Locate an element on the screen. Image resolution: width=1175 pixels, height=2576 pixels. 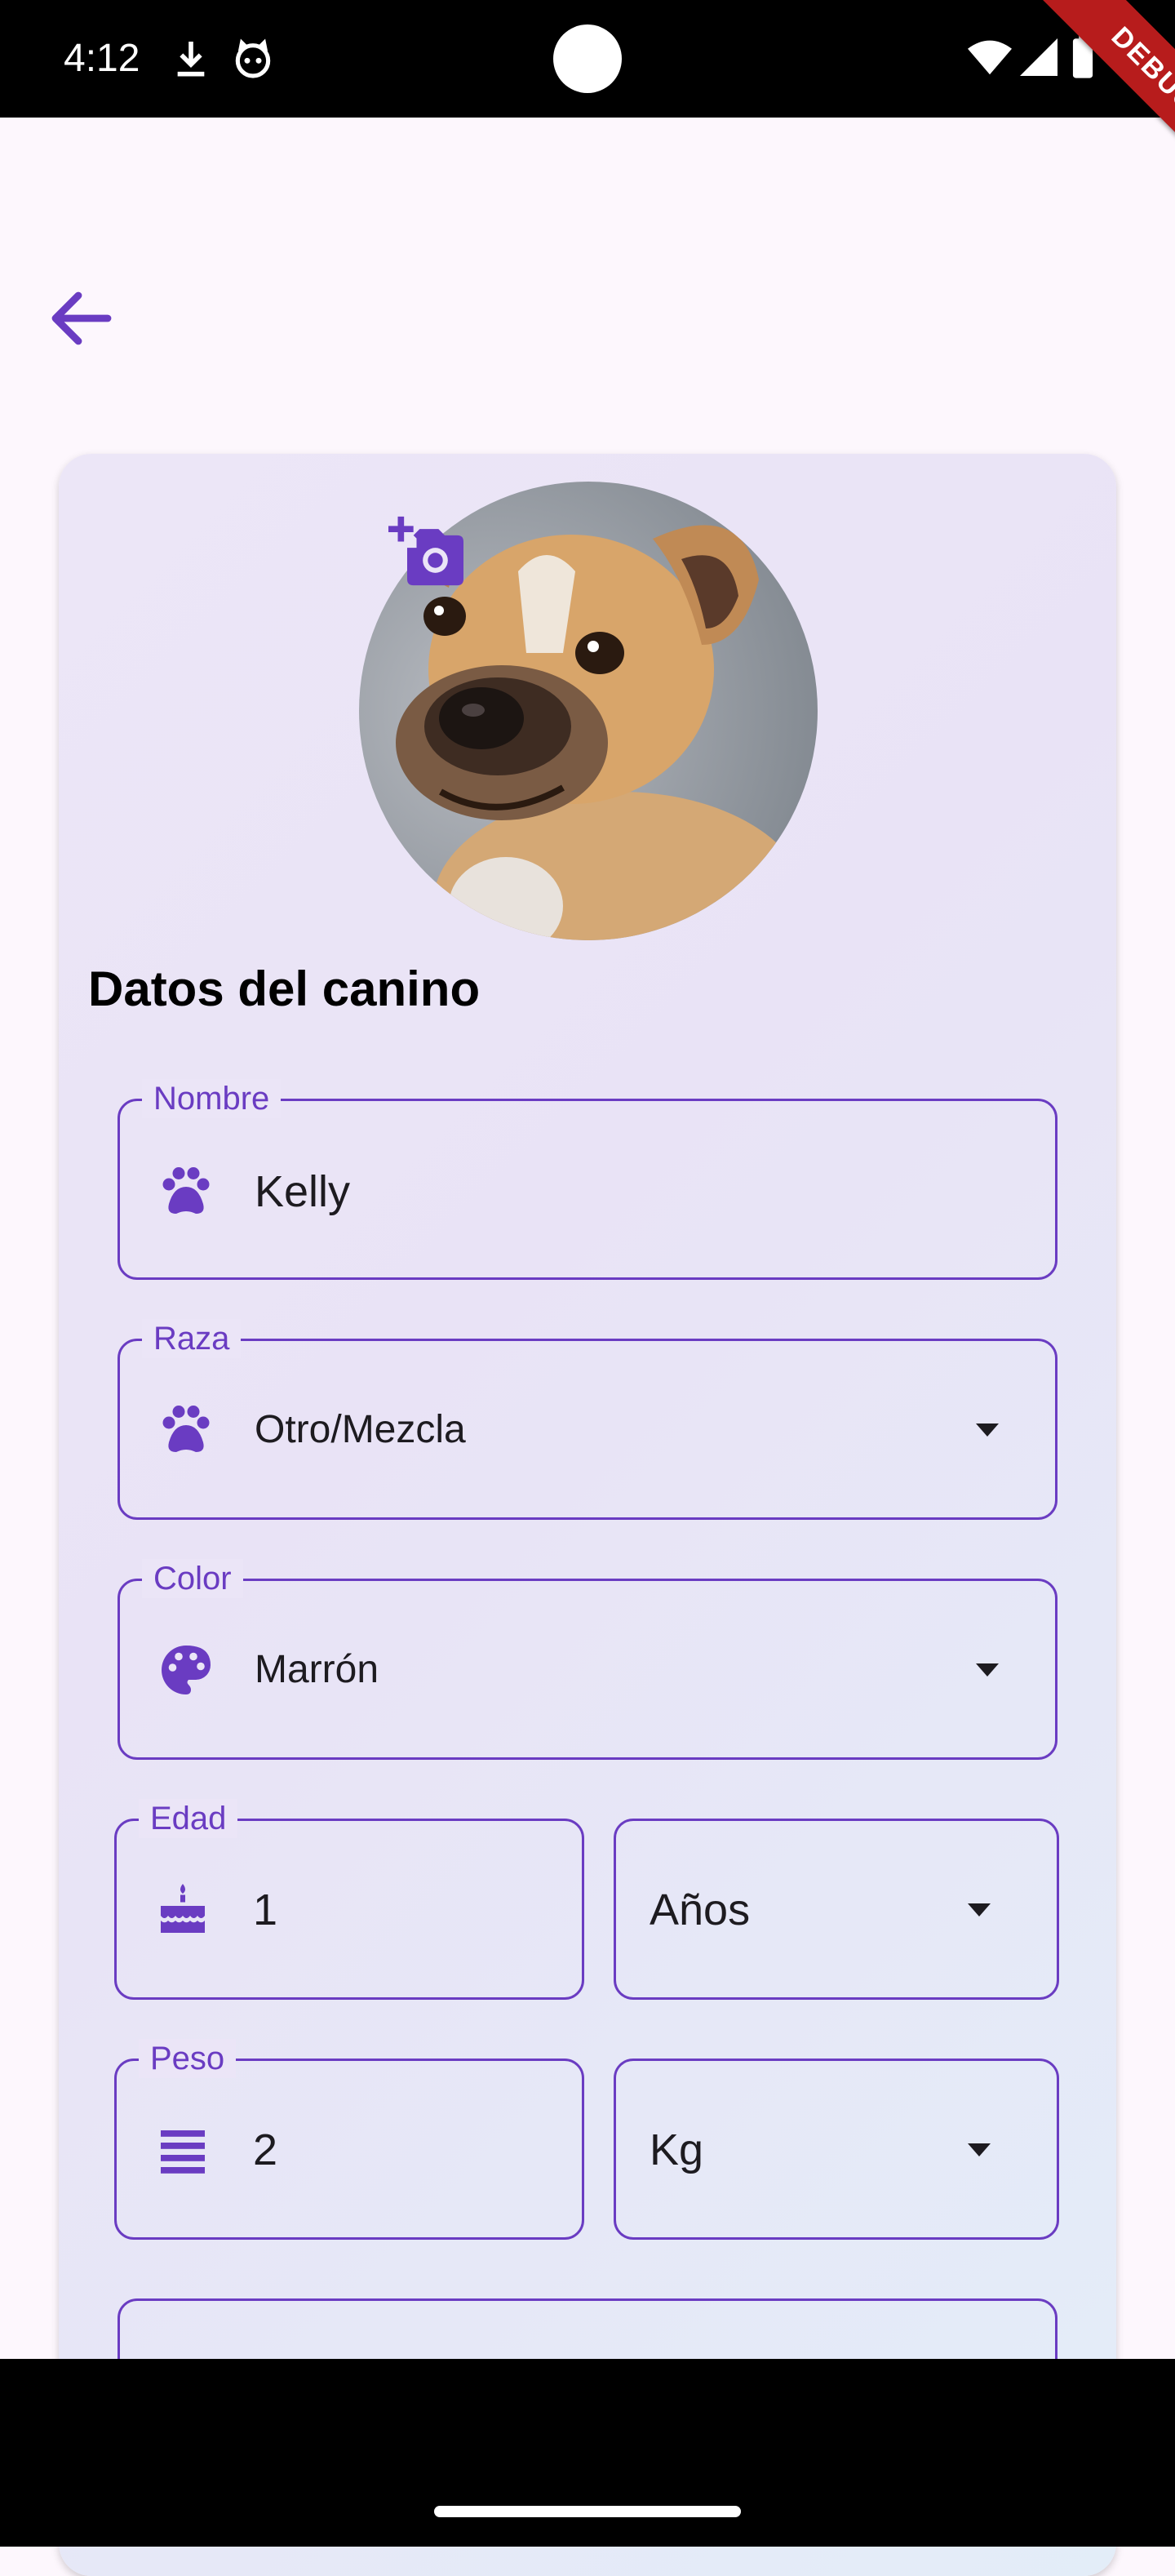
navigation-bar is located at coordinates (587, 2453).